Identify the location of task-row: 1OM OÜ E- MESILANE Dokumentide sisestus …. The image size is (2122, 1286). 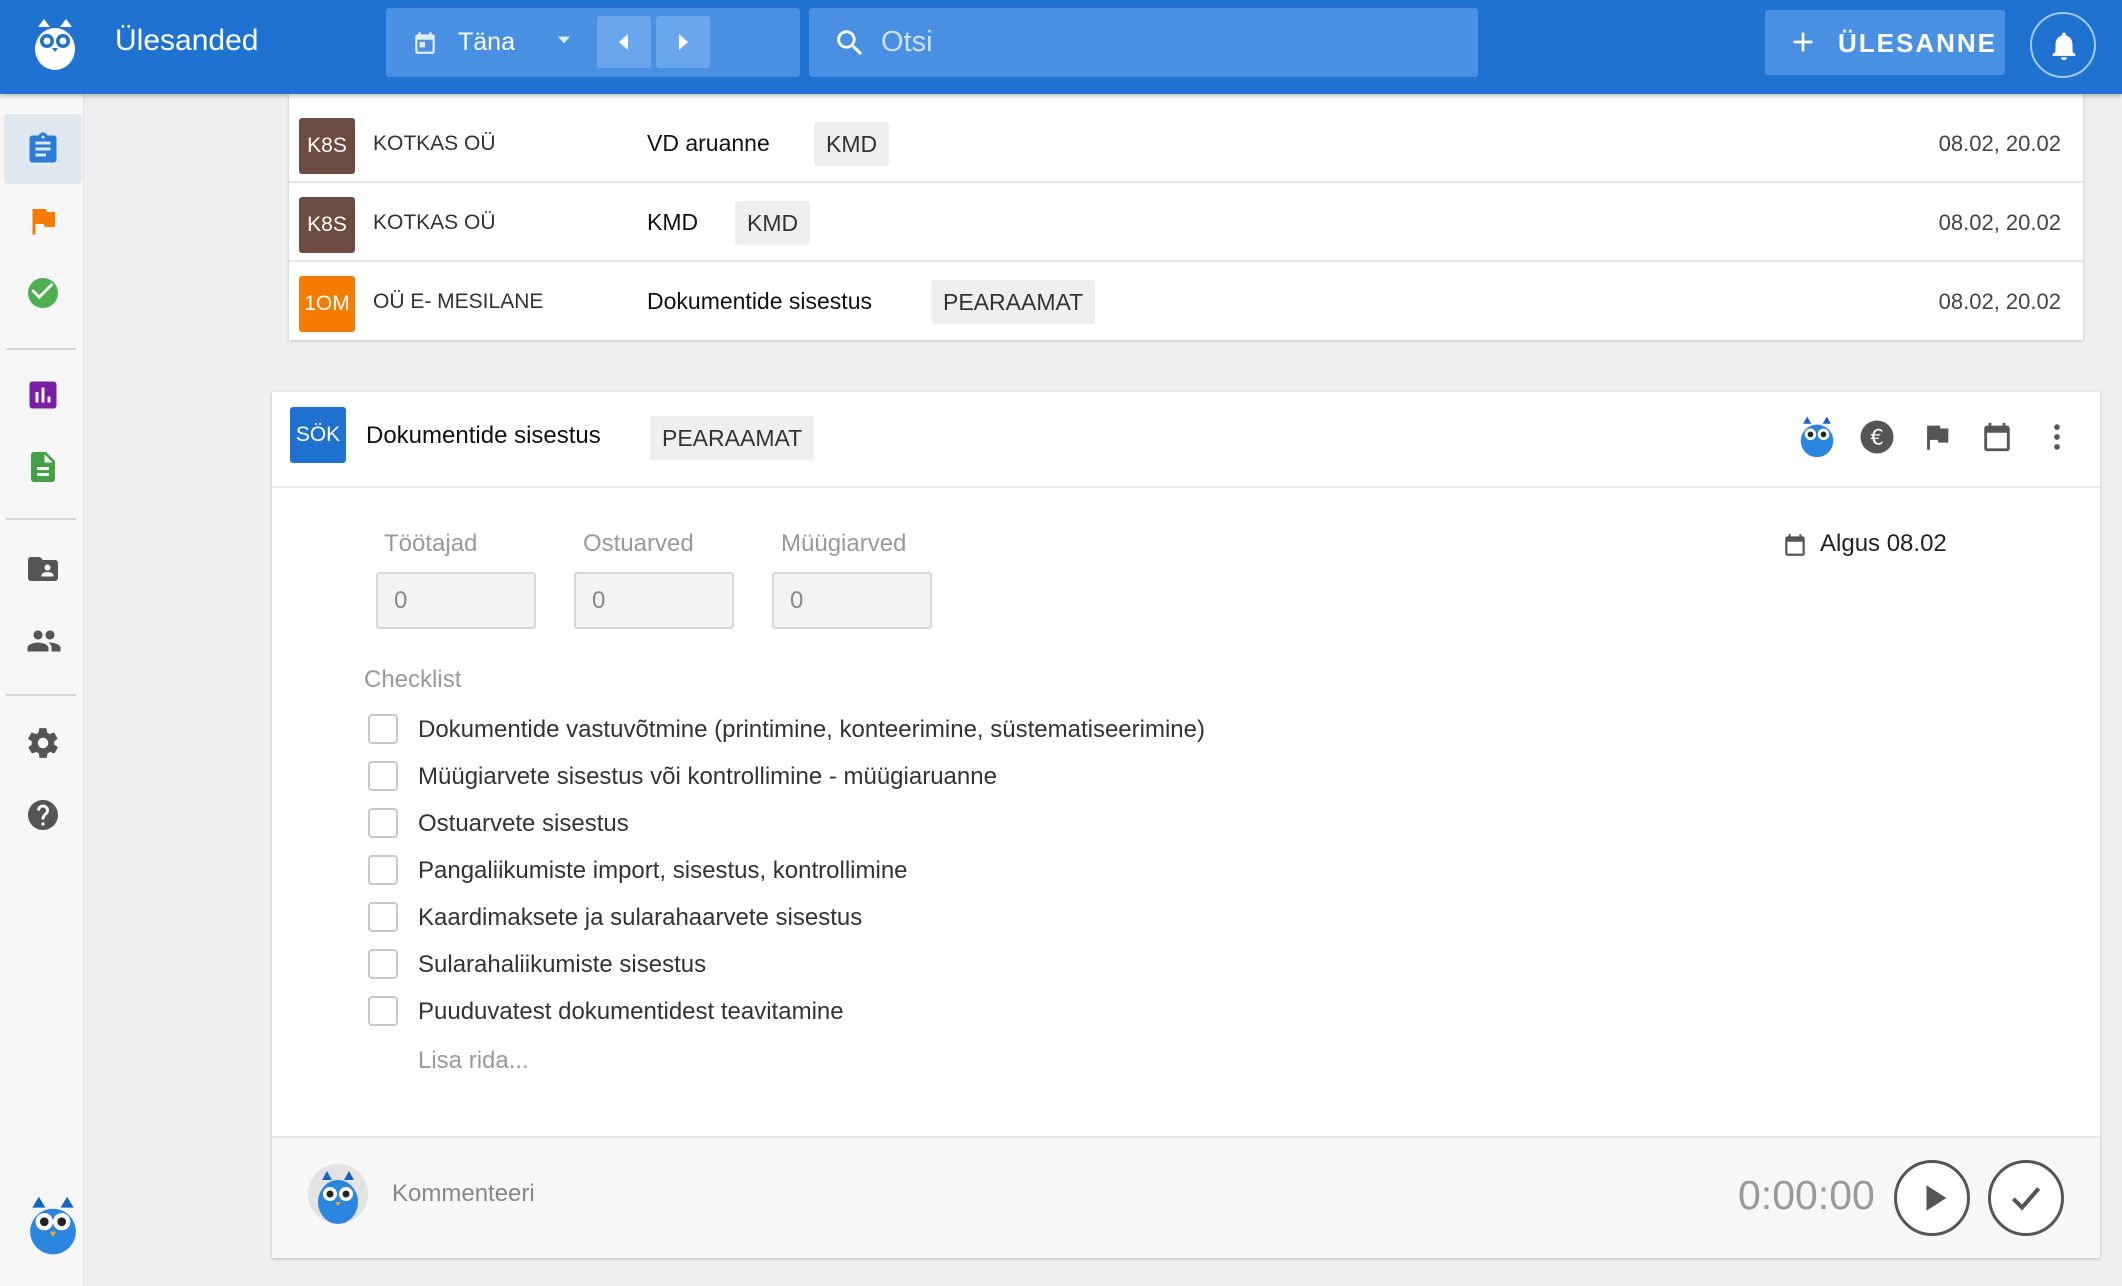
(1186, 301).